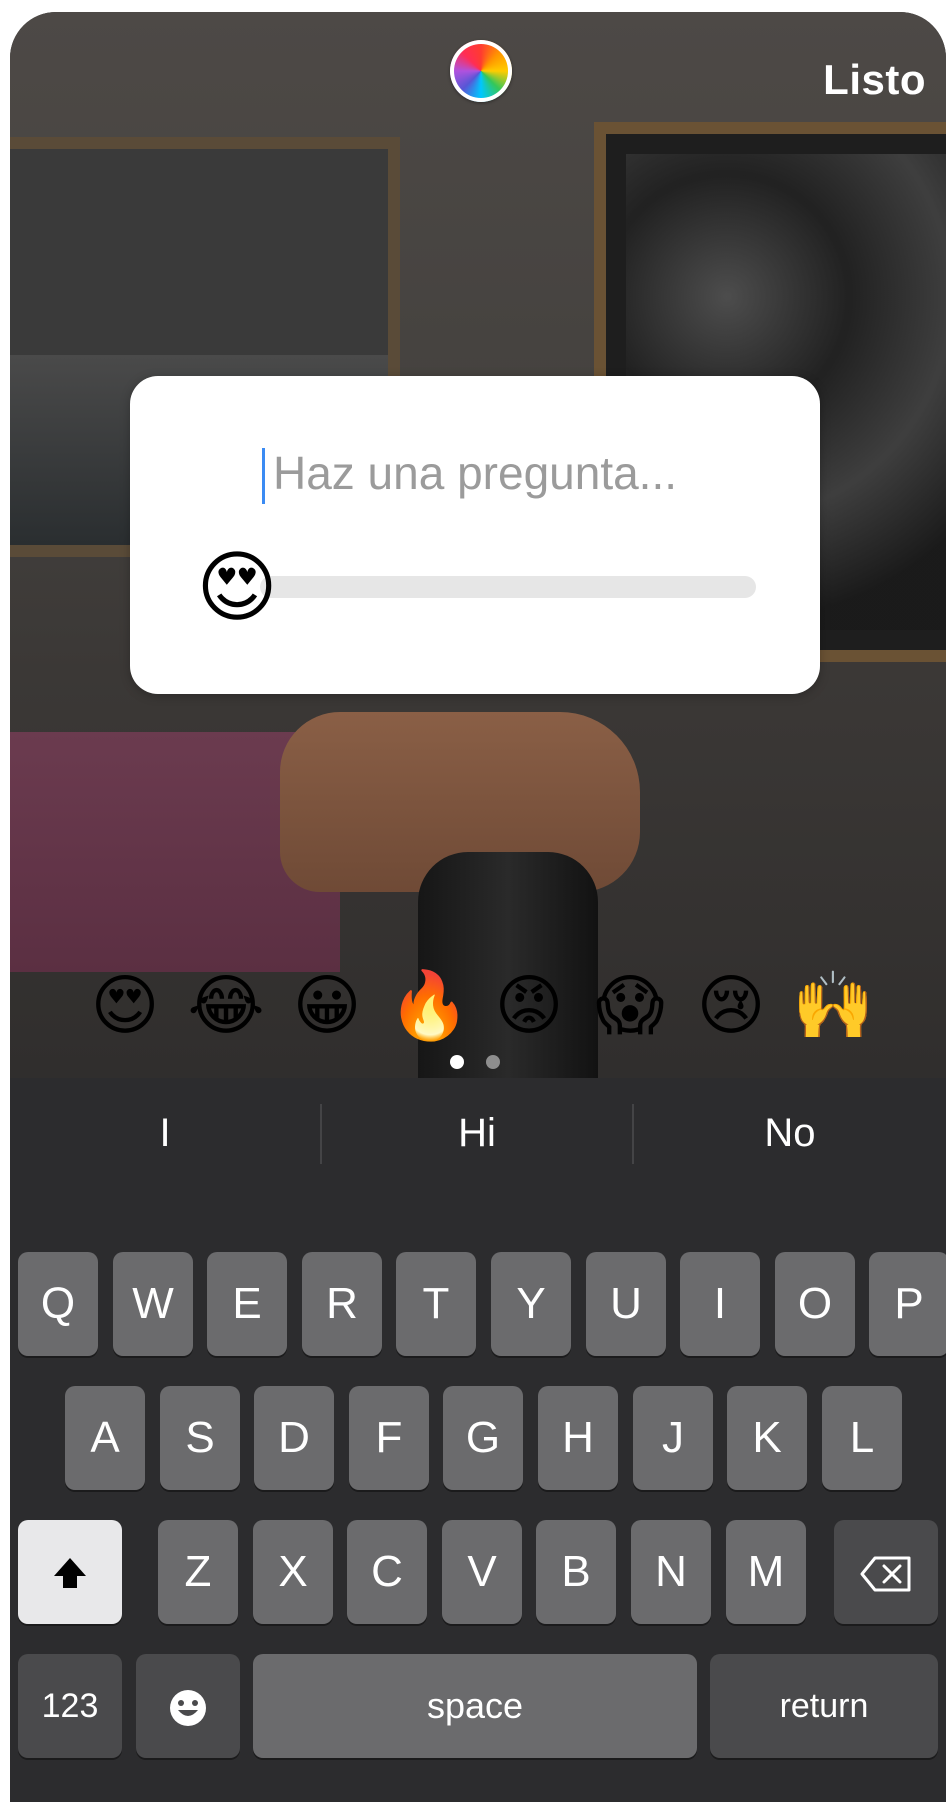 This screenshot has height=1802, width=946. What do you see at coordinates (824, 1706) in the screenshot?
I see `return-key: return` at bounding box center [824, 1706].